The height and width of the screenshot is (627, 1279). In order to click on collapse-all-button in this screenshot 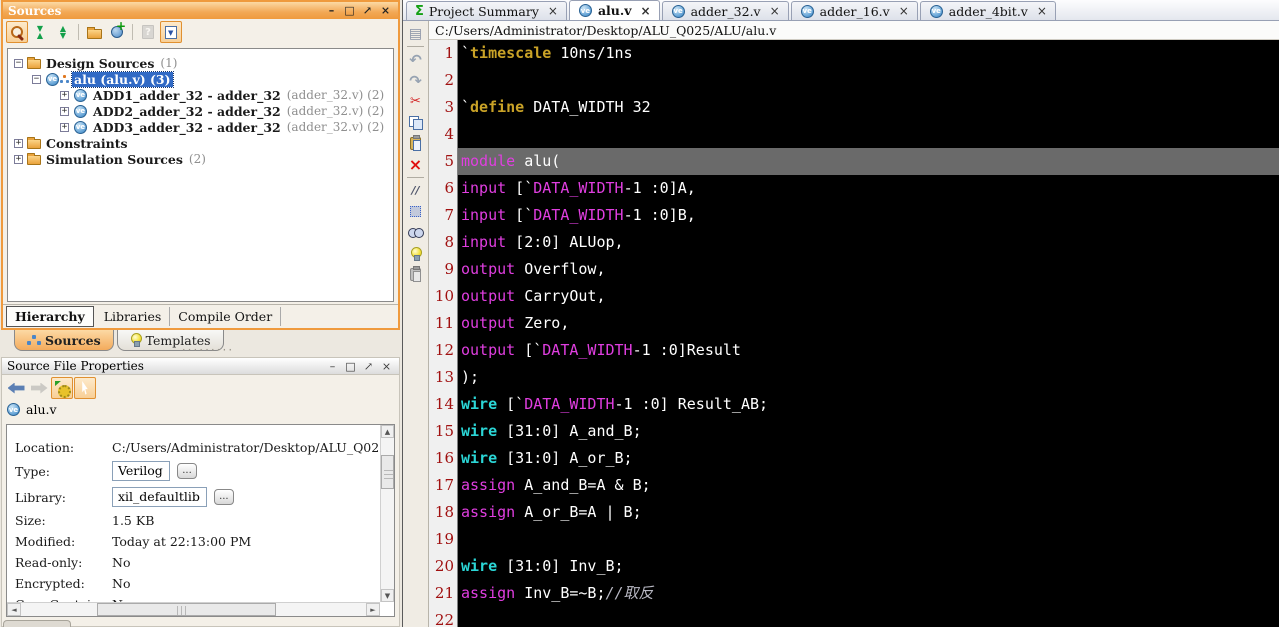, I will do `click(40, 32)`.